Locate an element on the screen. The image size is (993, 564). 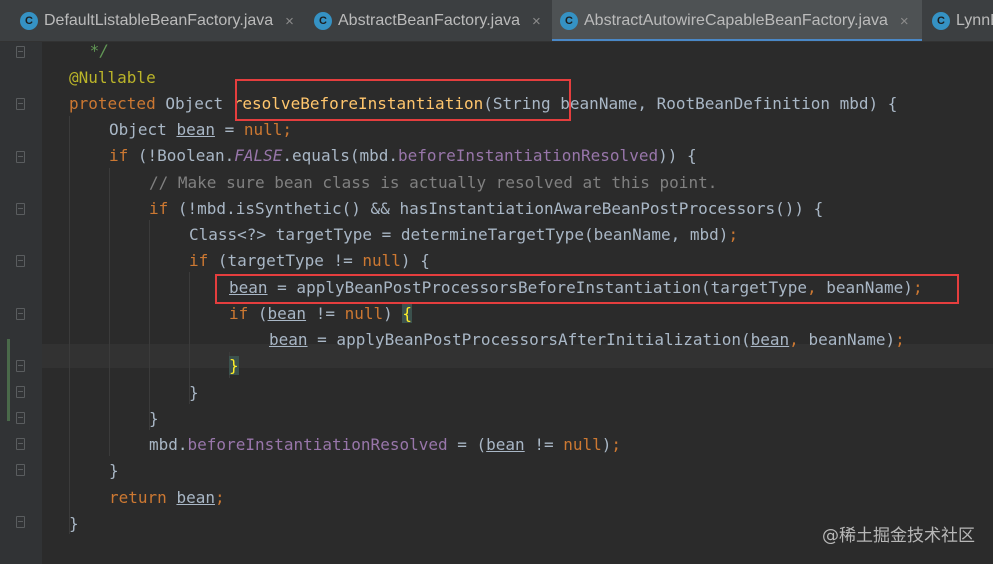
tab-lynn: C LynnB is located at coordinates (962, 20).